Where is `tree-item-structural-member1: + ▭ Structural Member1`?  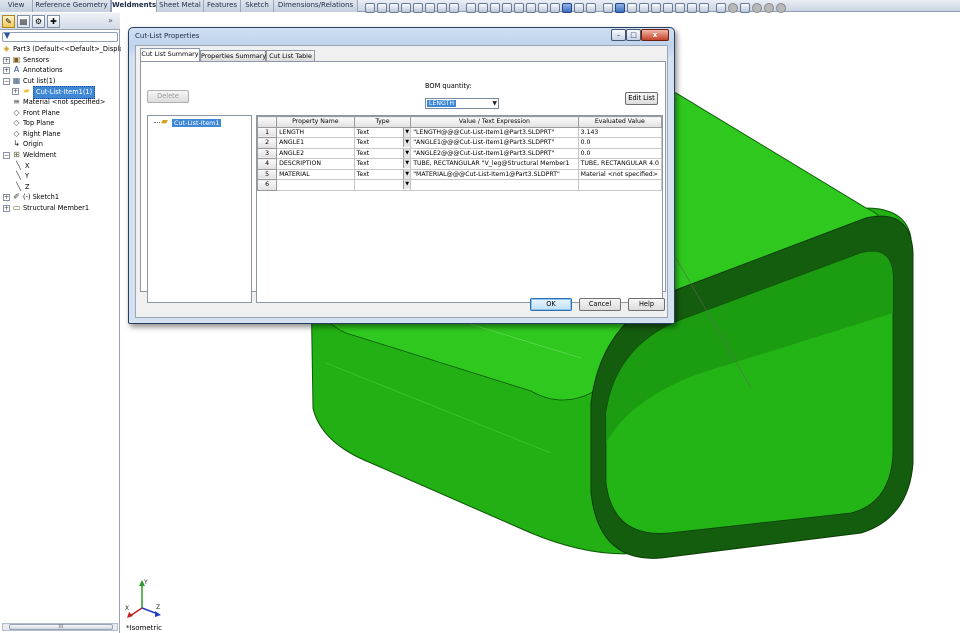
tree-item-structural-member1: + ▭ Structural Member1 is located at coordinates (60, 208).